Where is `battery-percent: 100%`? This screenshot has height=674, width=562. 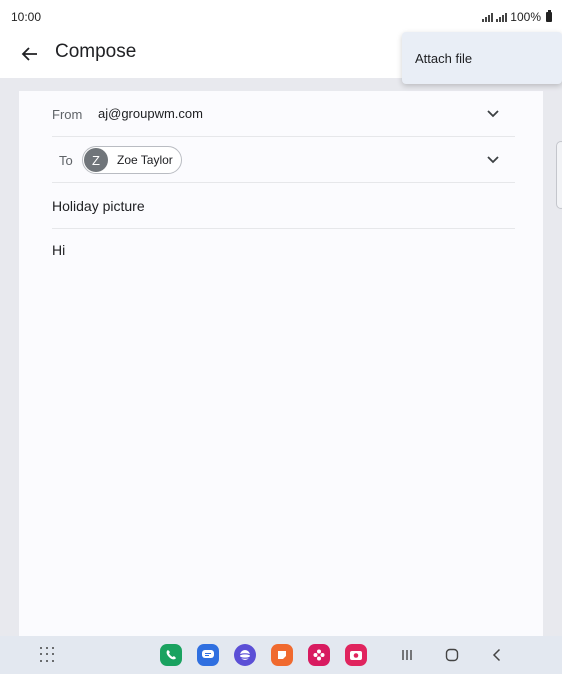 battery-percent: 100% is located at coordinates (525, 17).